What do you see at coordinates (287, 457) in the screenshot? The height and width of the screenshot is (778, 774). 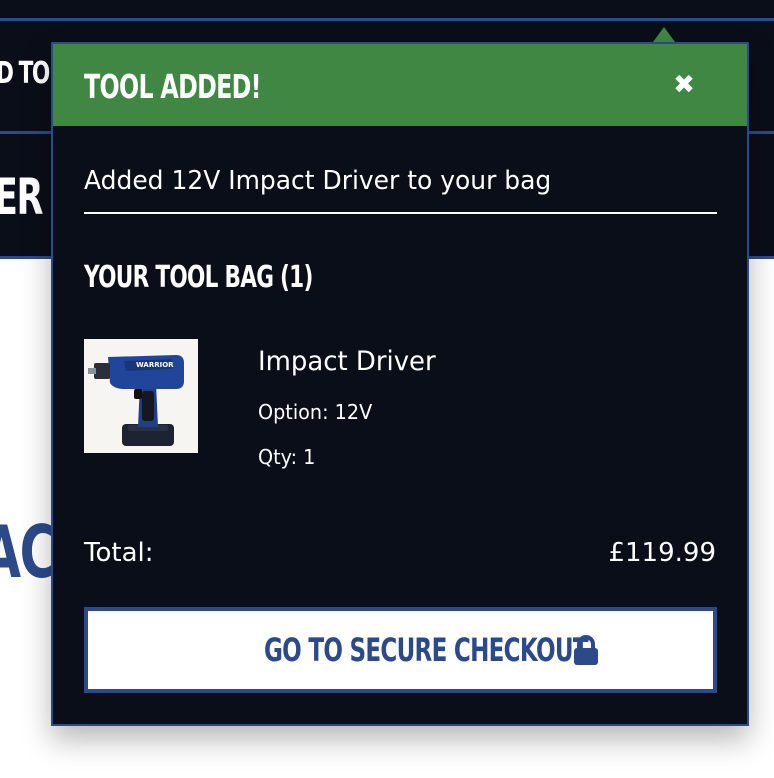 I see `product-qty: Qty: 1` at bounding box center [287, 457].